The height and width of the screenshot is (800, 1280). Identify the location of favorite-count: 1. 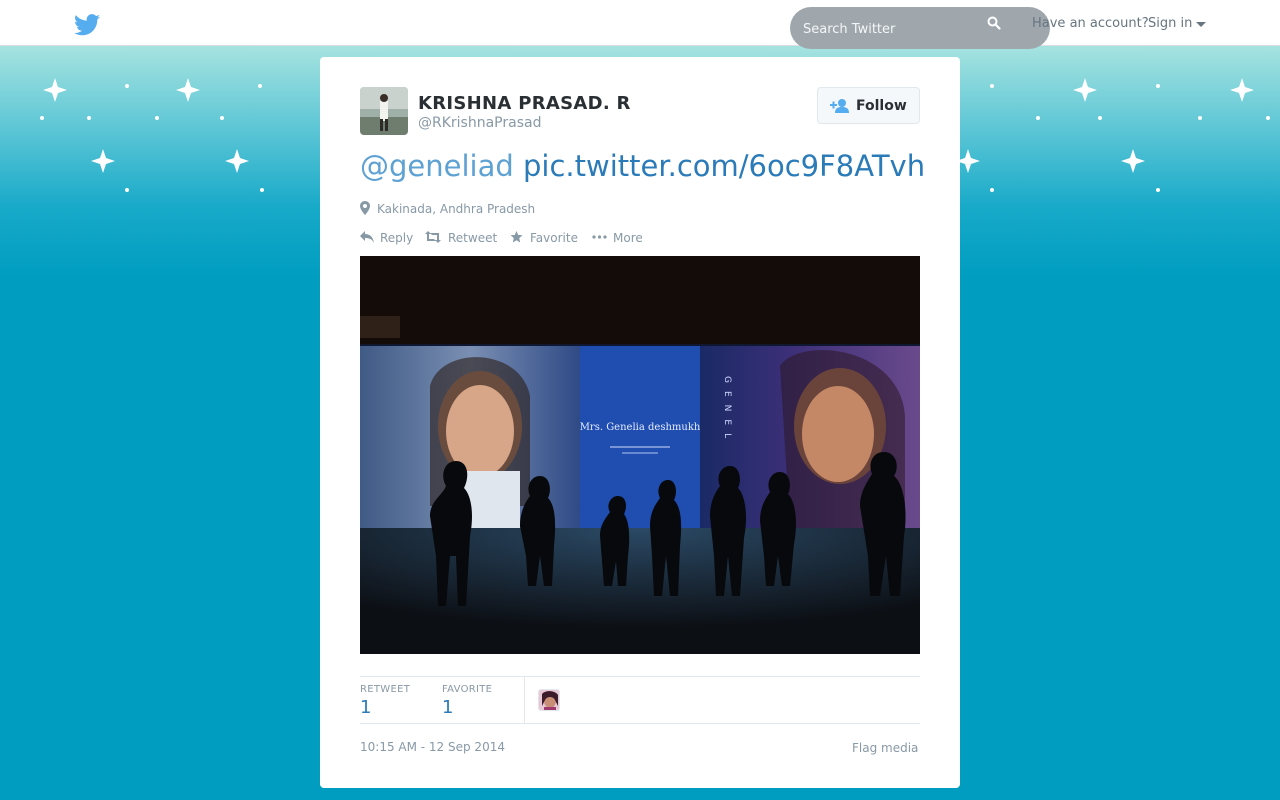
(447, 707).